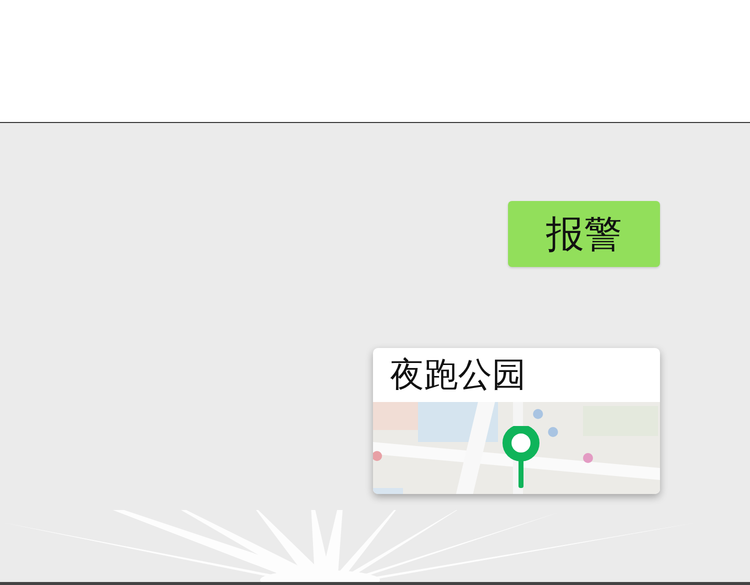 Image resolution: width=750 pixels, height=585 pixels. What do you see at coordinates (457, 375) in the screenshot?
I see `location-title: 夜跑公园` at bounding box center [457, 375].